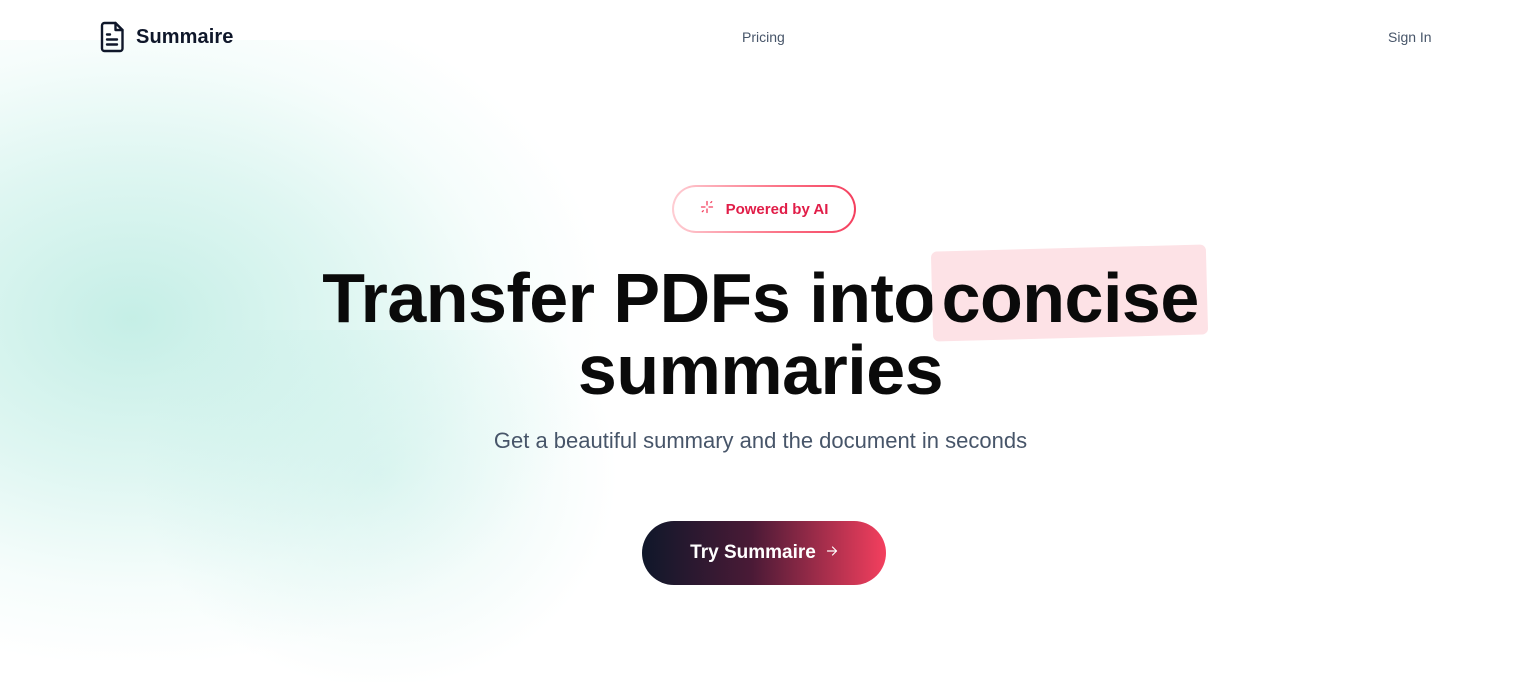 The image size is (1521, 682). I want to click on brand-name: Summaire, so click(185, 36).